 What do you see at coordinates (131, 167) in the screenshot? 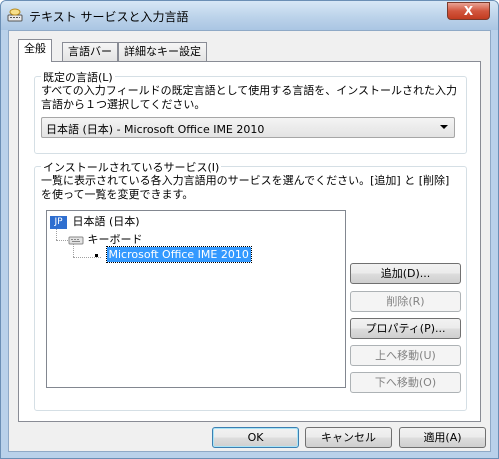
I see `installed-services-title: インストールされているサービス(I)` at bounding box center [131, 167].